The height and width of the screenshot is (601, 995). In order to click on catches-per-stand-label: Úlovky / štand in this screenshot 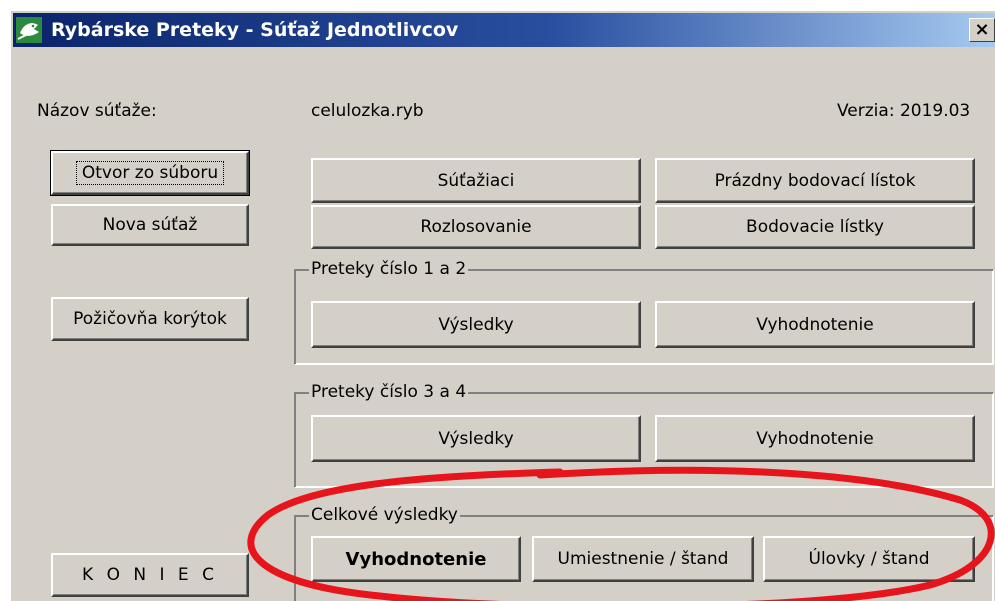, I will do `click(869, 559)`.